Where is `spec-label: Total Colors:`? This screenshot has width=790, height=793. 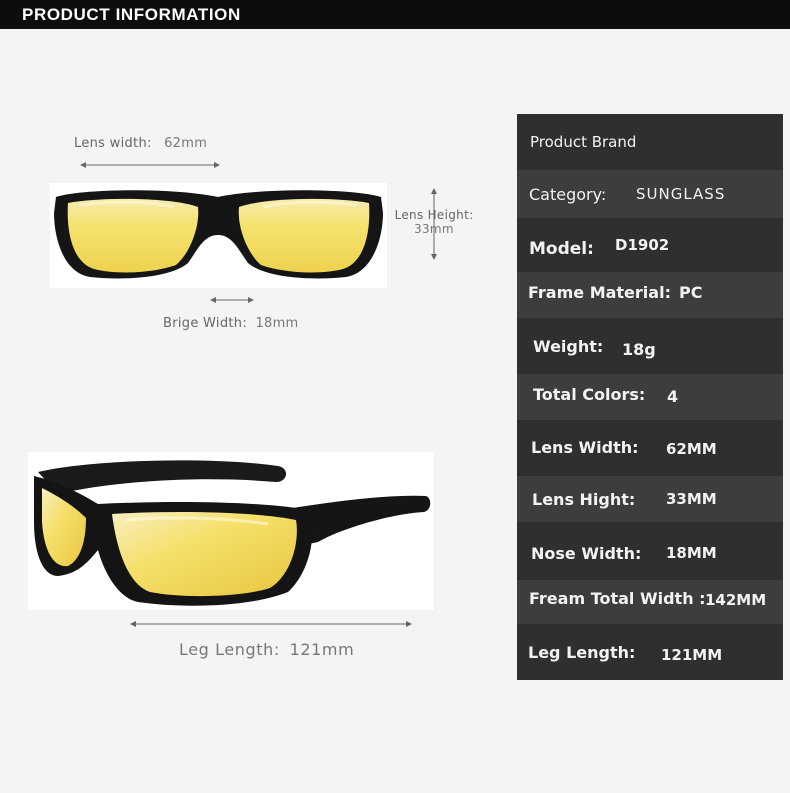
spec-label: Total Colors: is located at coordinates (589, 394).